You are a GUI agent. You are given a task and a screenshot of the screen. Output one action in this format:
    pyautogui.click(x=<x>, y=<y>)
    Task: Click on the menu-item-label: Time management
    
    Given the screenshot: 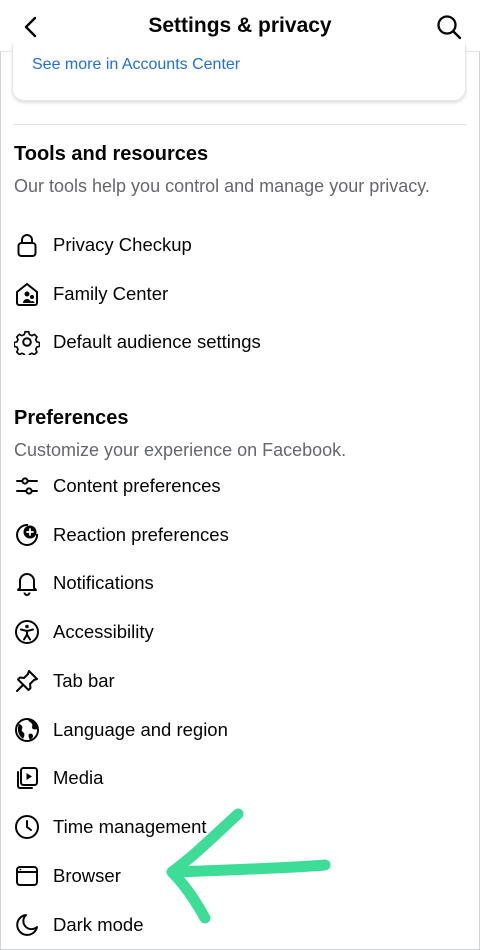 What is the action you would take?
    pyautogui.click(x=130, y=826)
    